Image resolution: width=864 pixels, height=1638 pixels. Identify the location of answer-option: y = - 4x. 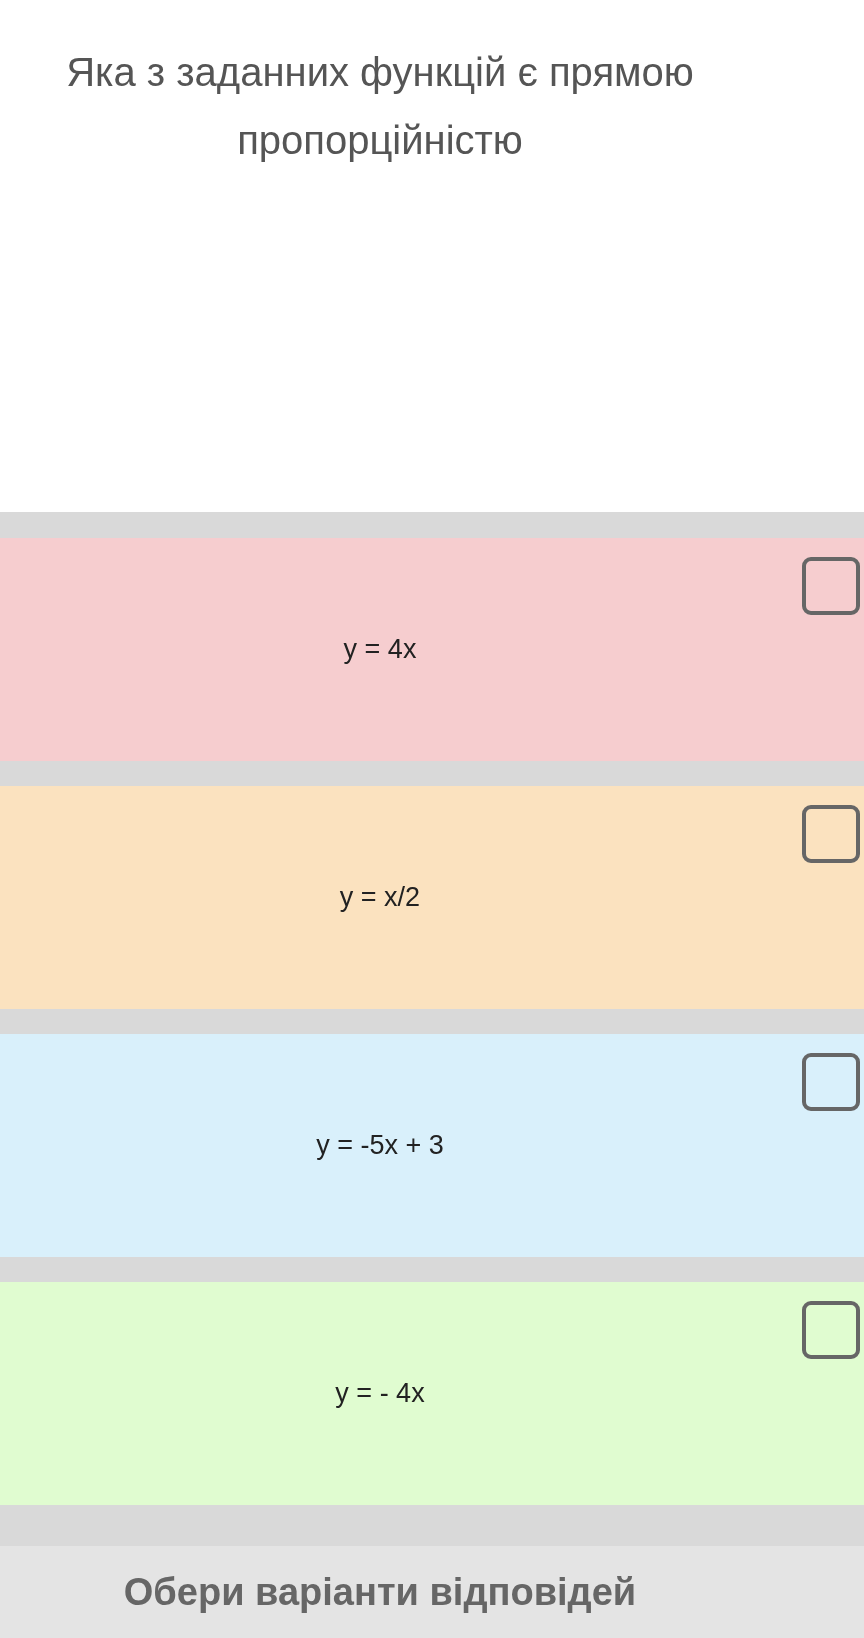
(432, 1393).